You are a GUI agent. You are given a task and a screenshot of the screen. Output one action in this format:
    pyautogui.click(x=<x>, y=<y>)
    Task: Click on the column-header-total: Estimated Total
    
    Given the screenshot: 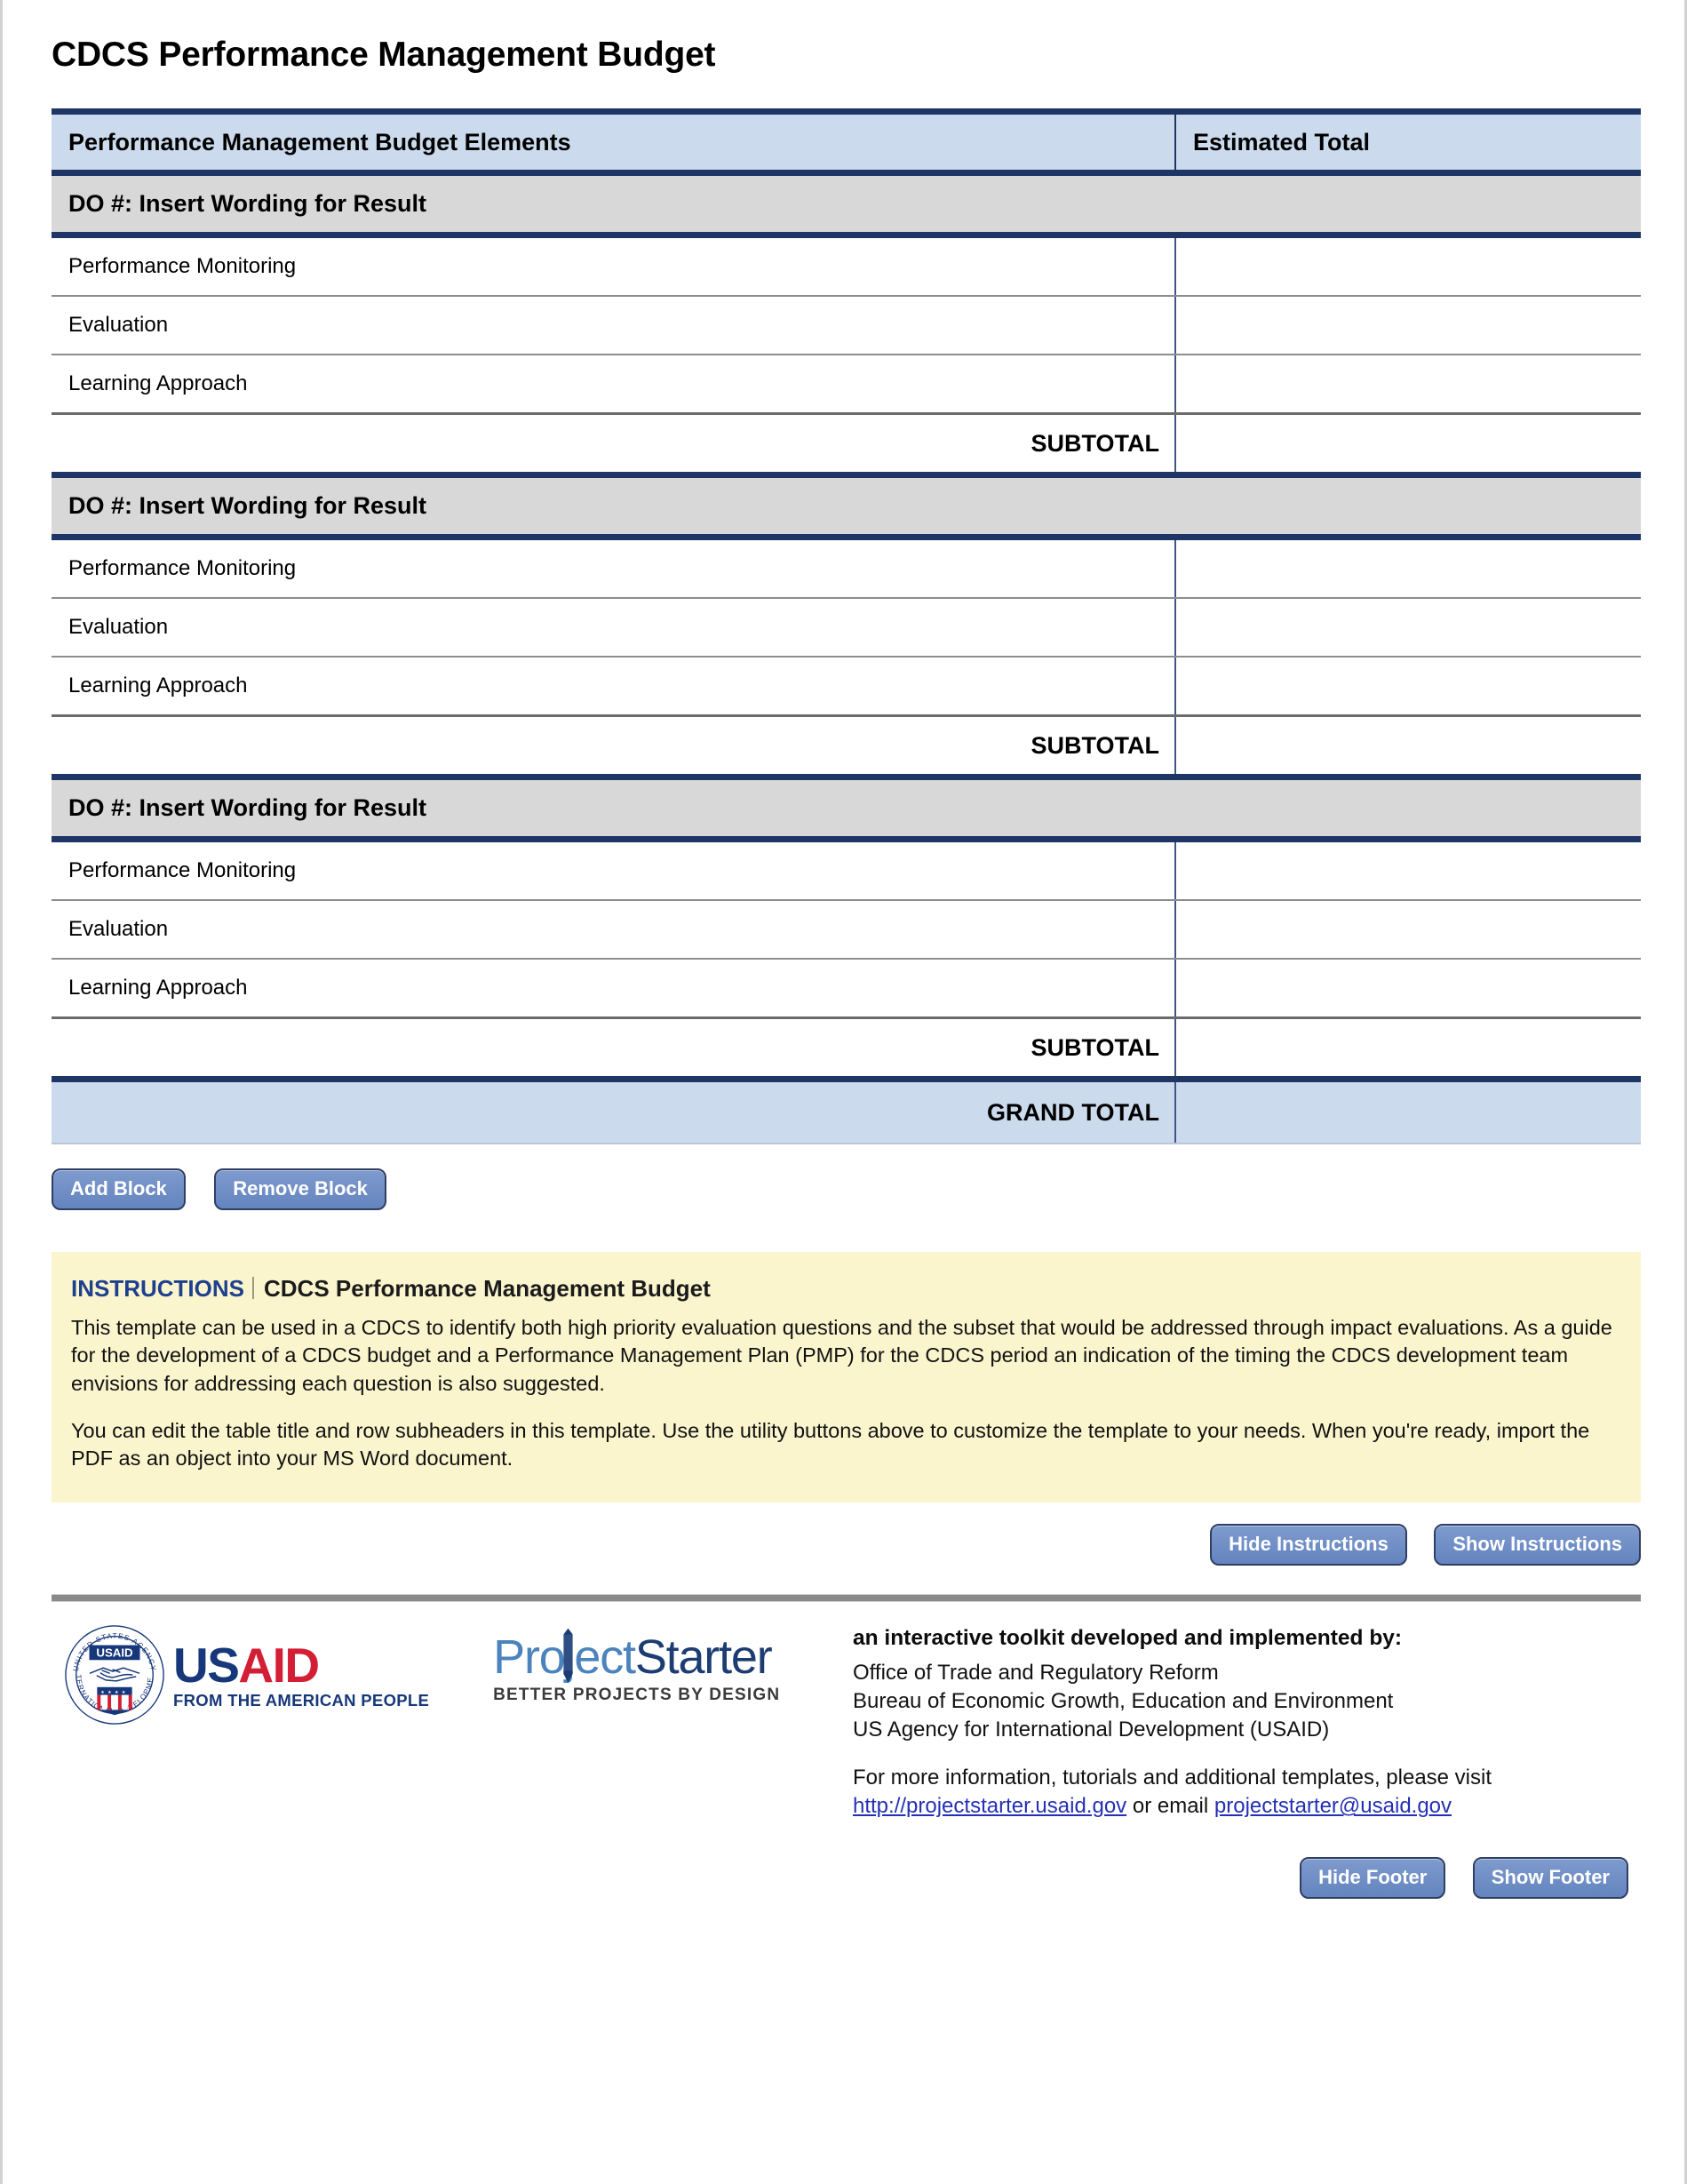 What is the action you would take?
    pyautogui.click(x=1408, y=142)
    